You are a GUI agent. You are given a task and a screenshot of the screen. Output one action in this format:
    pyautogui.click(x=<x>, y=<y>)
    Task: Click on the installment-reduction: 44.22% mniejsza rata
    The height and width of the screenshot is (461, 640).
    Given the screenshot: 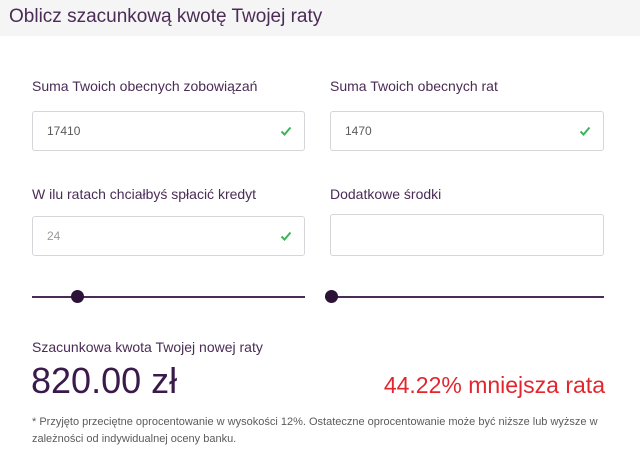 What is the action you would take?
    pyautogui.click(x=494, y=385)
    